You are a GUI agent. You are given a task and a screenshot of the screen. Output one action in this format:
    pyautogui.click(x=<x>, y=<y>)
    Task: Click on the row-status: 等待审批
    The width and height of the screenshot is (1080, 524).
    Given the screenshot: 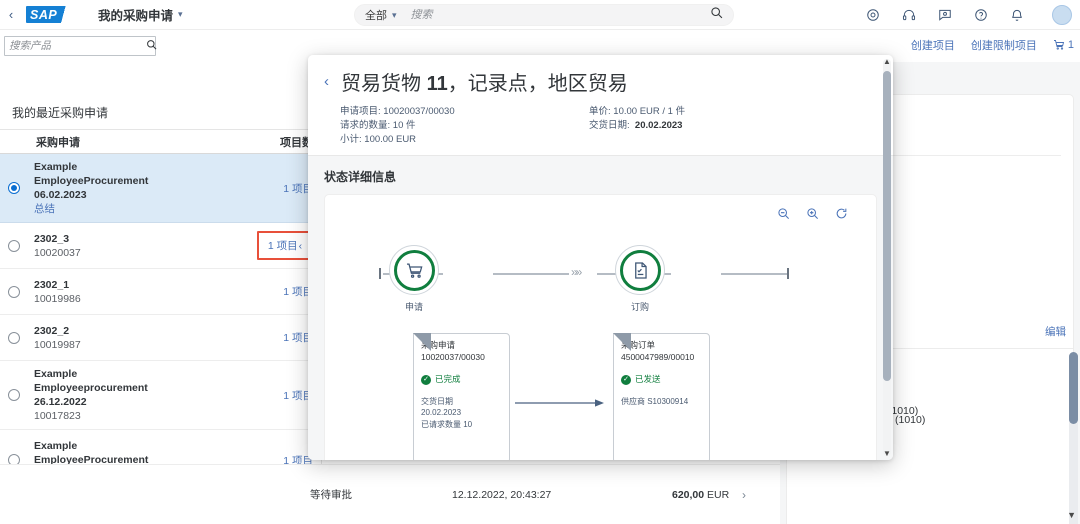 What is the action you would take?
    pyautogui.click(x=331, y=495)
    